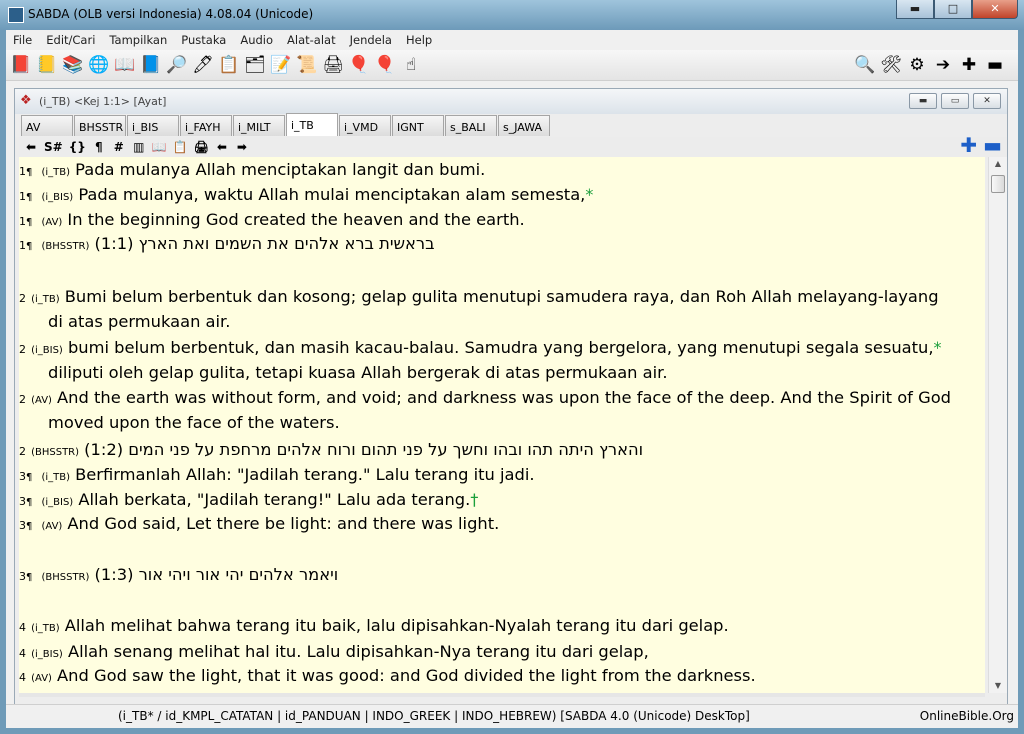 The width and height of the screenshot is (1024, 734). Describe the element at coordinates (943, 65) in the screenshot. I see `arrow-right-icon: ➔` at that location.